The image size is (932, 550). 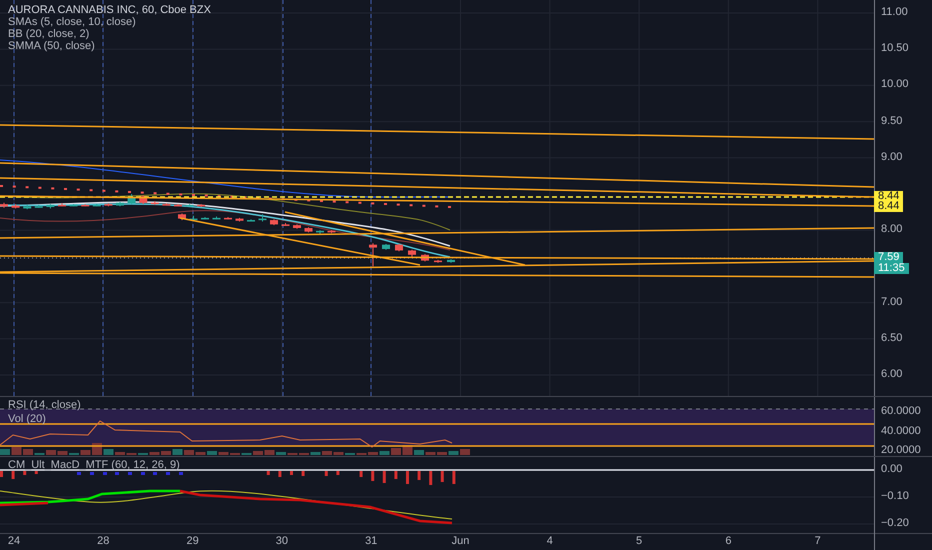 I want to click on axis-tick-label: −0.20, so click(x=895, y=523).